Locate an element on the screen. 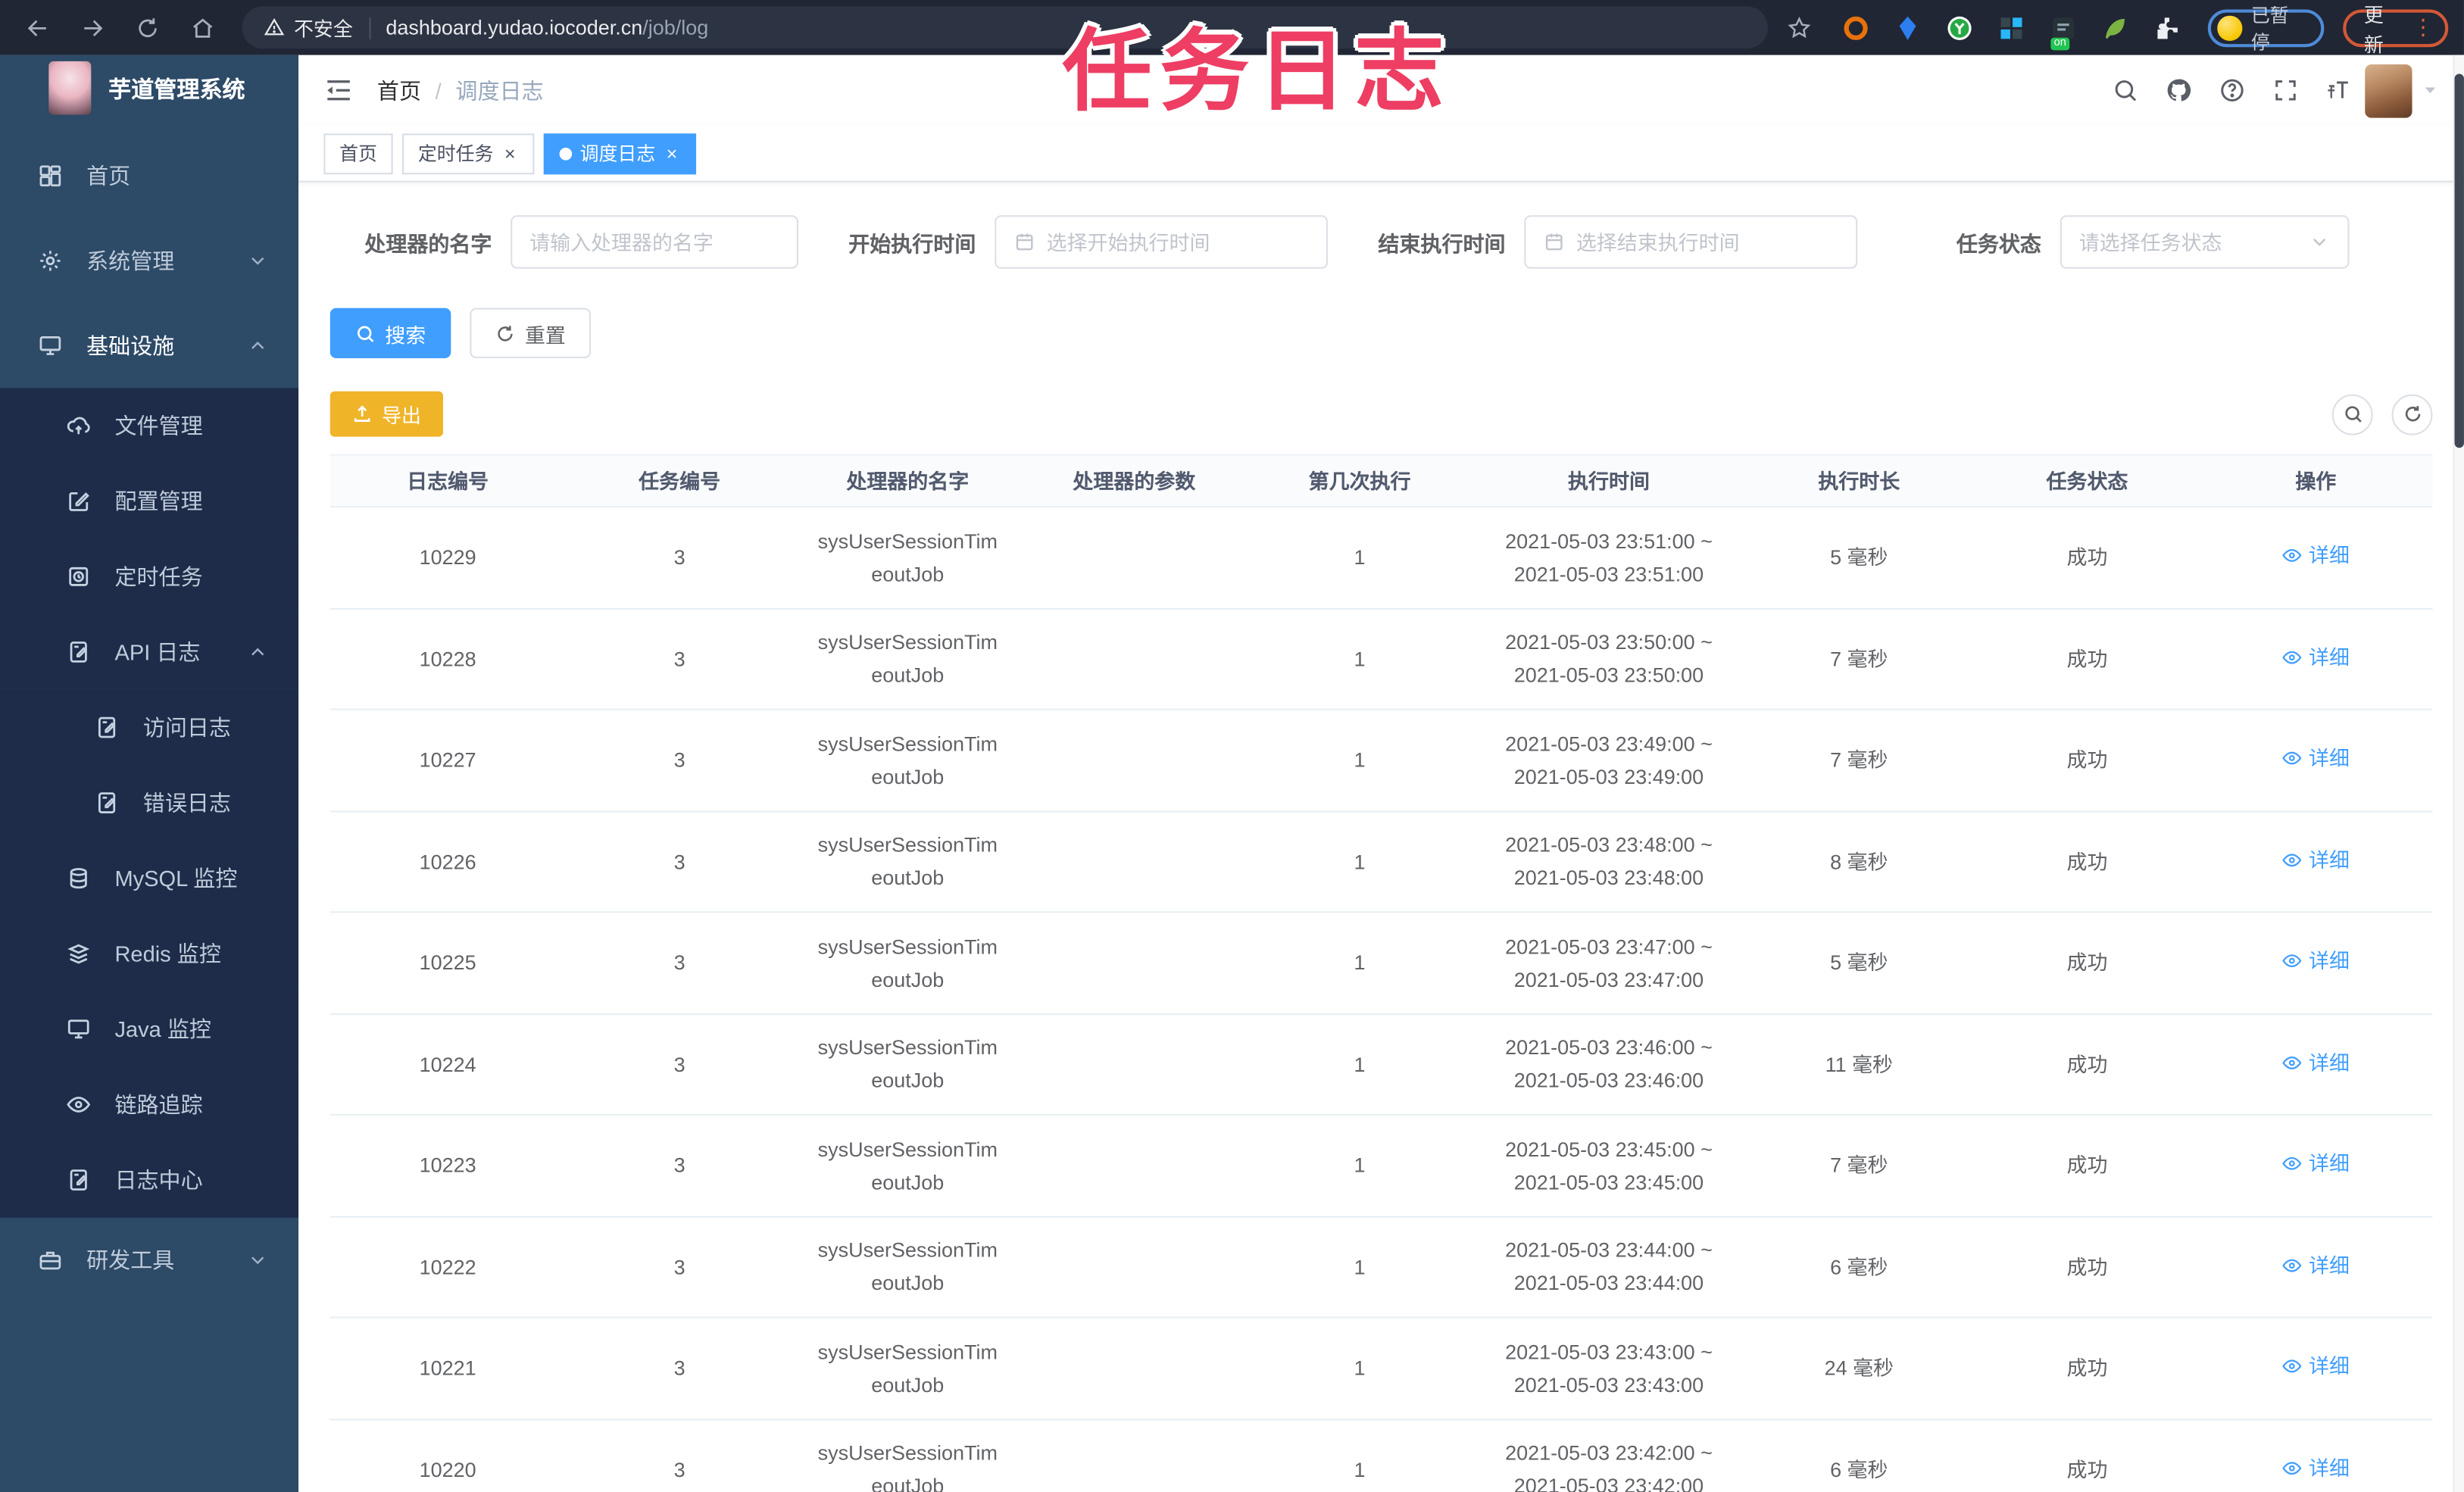  cell-time: 2021-05-03 23:42:00 ~2021-05-03 23:42:00 is located at coordinates (1609, 1466).